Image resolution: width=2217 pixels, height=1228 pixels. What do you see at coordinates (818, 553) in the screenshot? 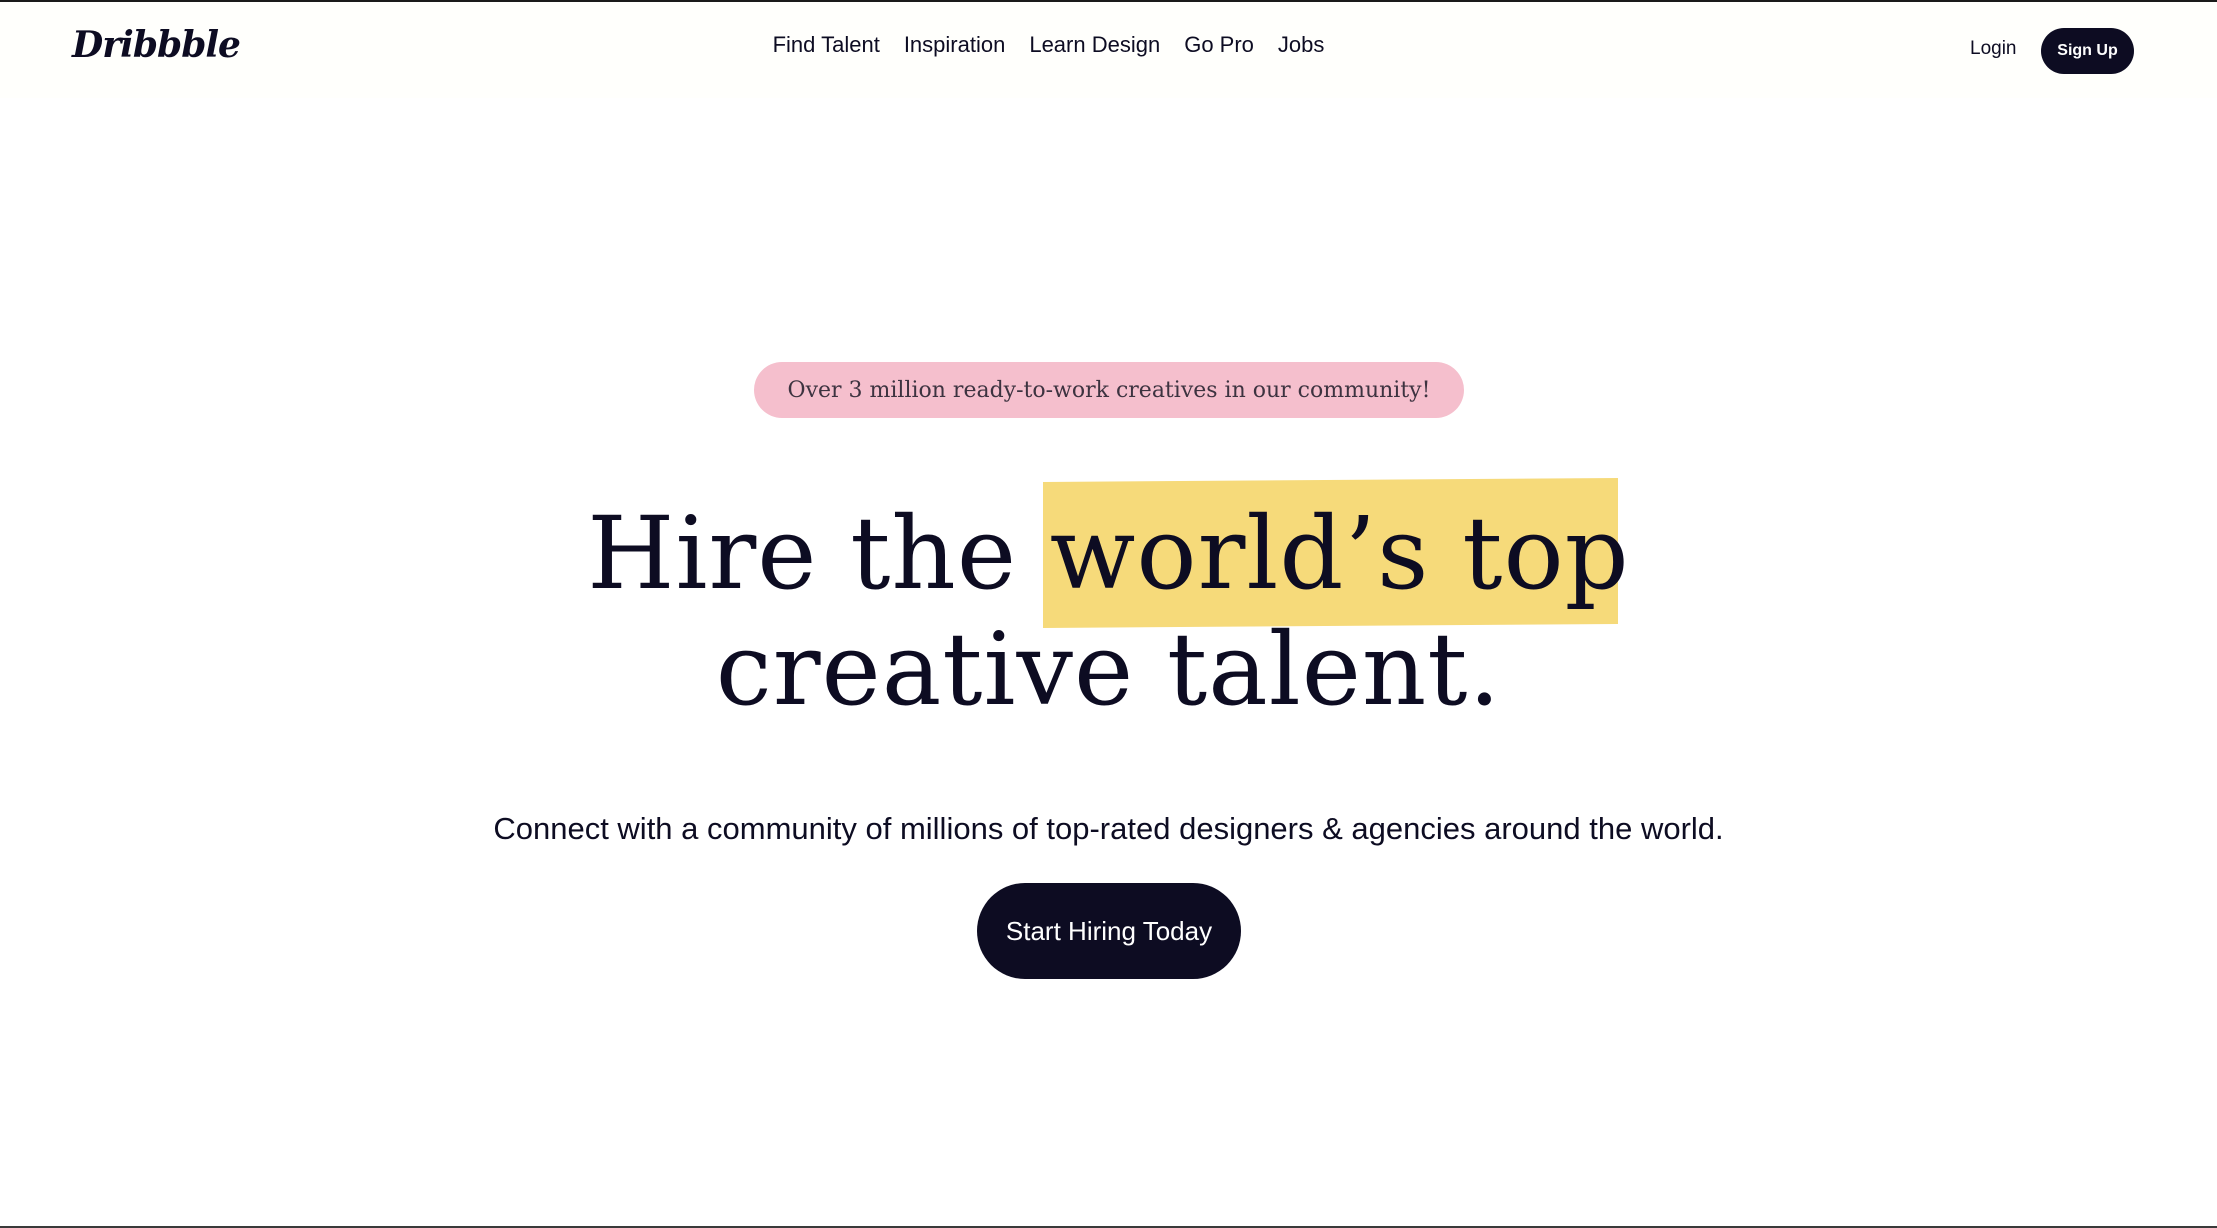
I see `headline-plain-text: Hire the` at bounding box center [818, 553].